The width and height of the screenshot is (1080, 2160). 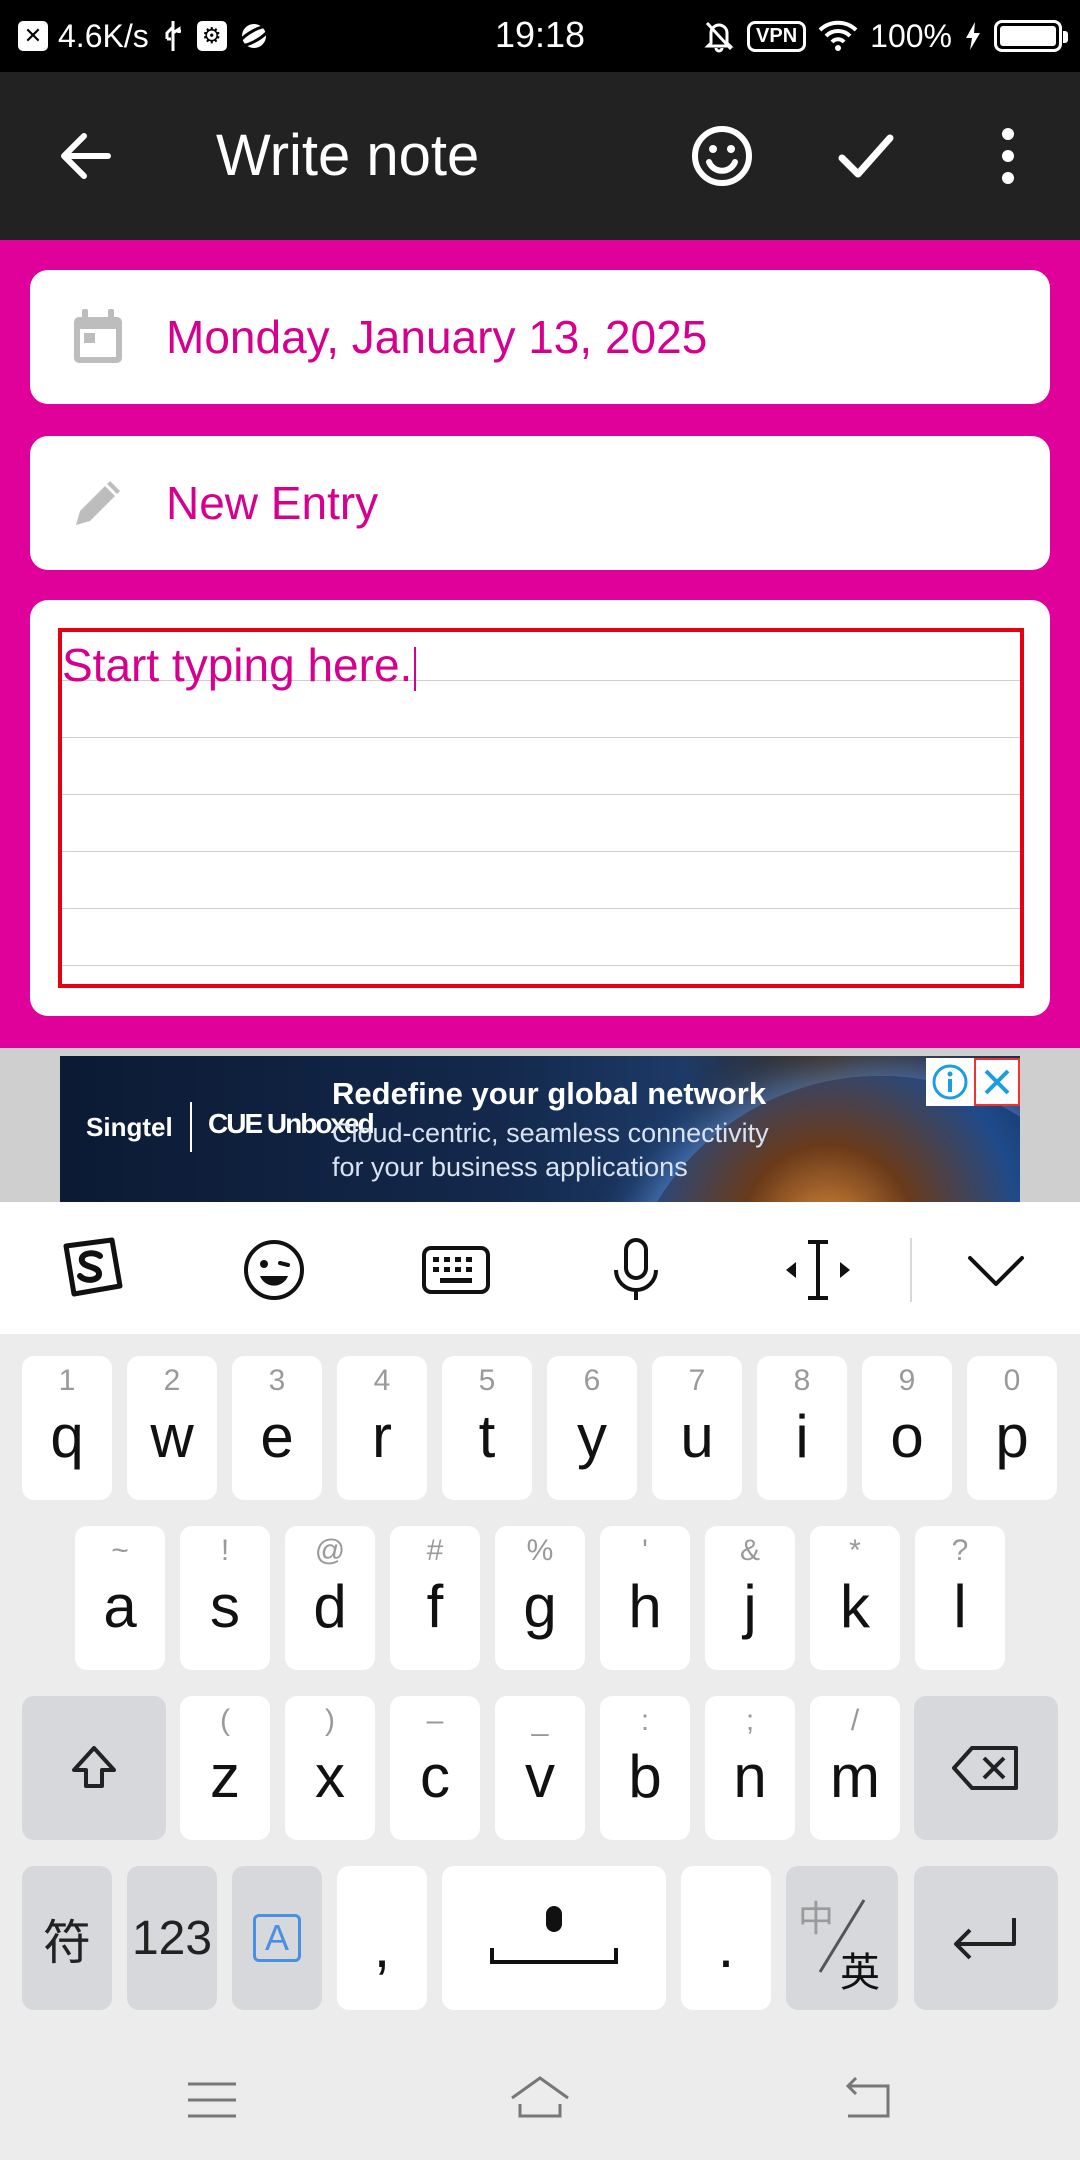 I want to click on key-z: (z, so click(x=225, y=1768).